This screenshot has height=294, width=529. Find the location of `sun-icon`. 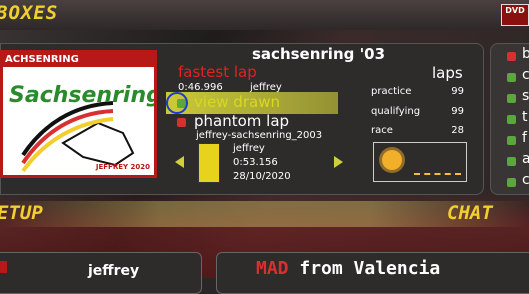

sun-icon is located at coordinates (392, 160).